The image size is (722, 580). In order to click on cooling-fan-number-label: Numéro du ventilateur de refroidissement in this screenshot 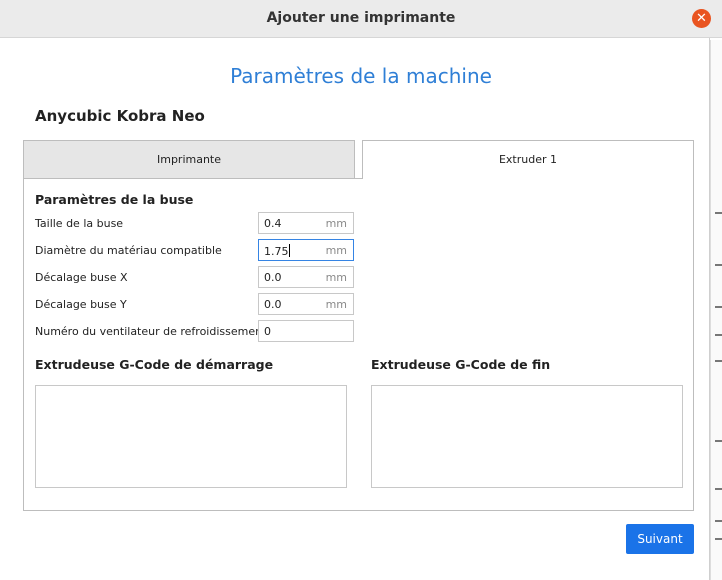, I will do `click(151, 331)`.